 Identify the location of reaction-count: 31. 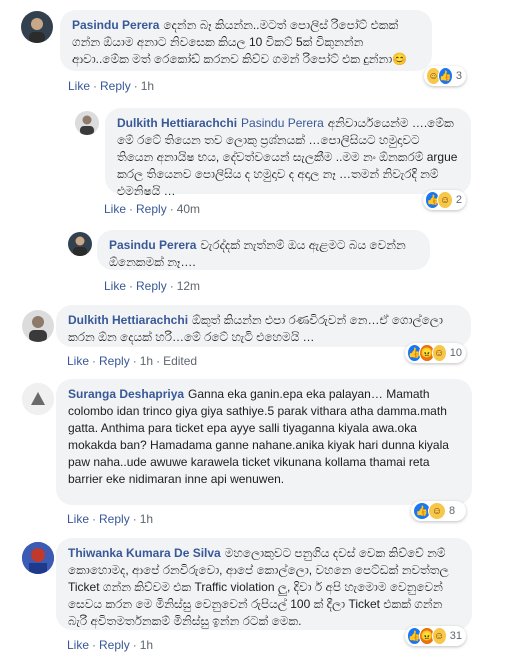
(455, 636).